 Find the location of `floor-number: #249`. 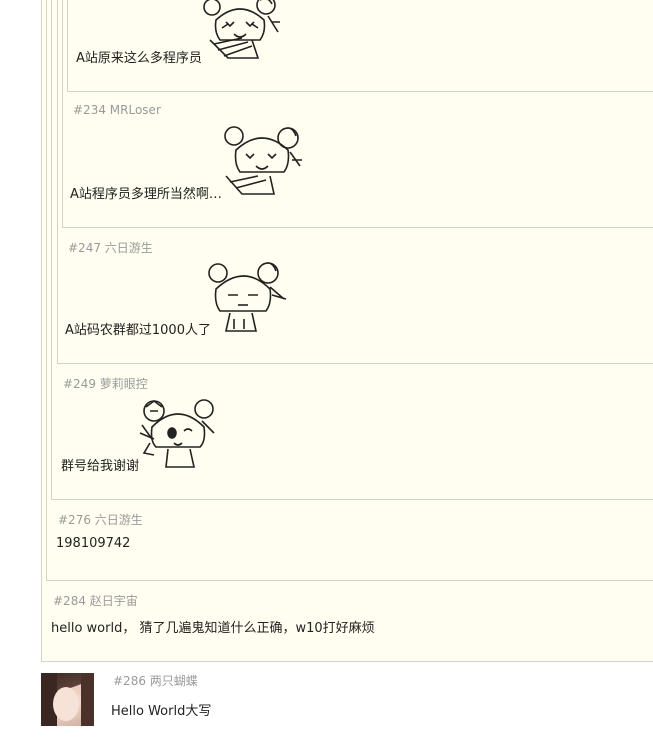

floor-number: #249 is located at coordinates (79, 384).